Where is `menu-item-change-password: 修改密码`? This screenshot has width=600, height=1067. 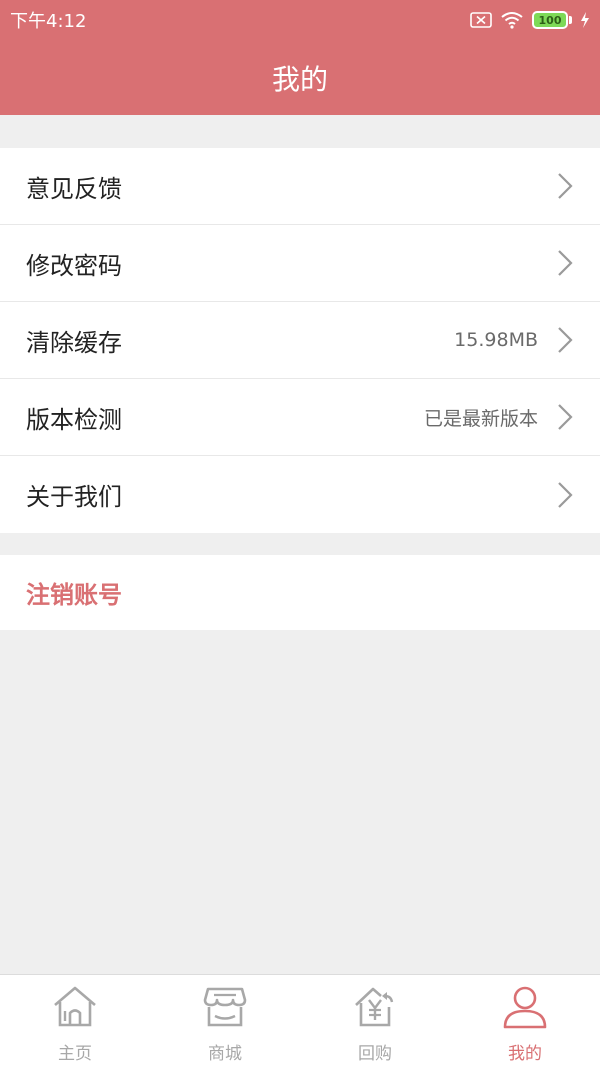
menu-item-change-password: 修改密码 is located at coordinates (300, 263).